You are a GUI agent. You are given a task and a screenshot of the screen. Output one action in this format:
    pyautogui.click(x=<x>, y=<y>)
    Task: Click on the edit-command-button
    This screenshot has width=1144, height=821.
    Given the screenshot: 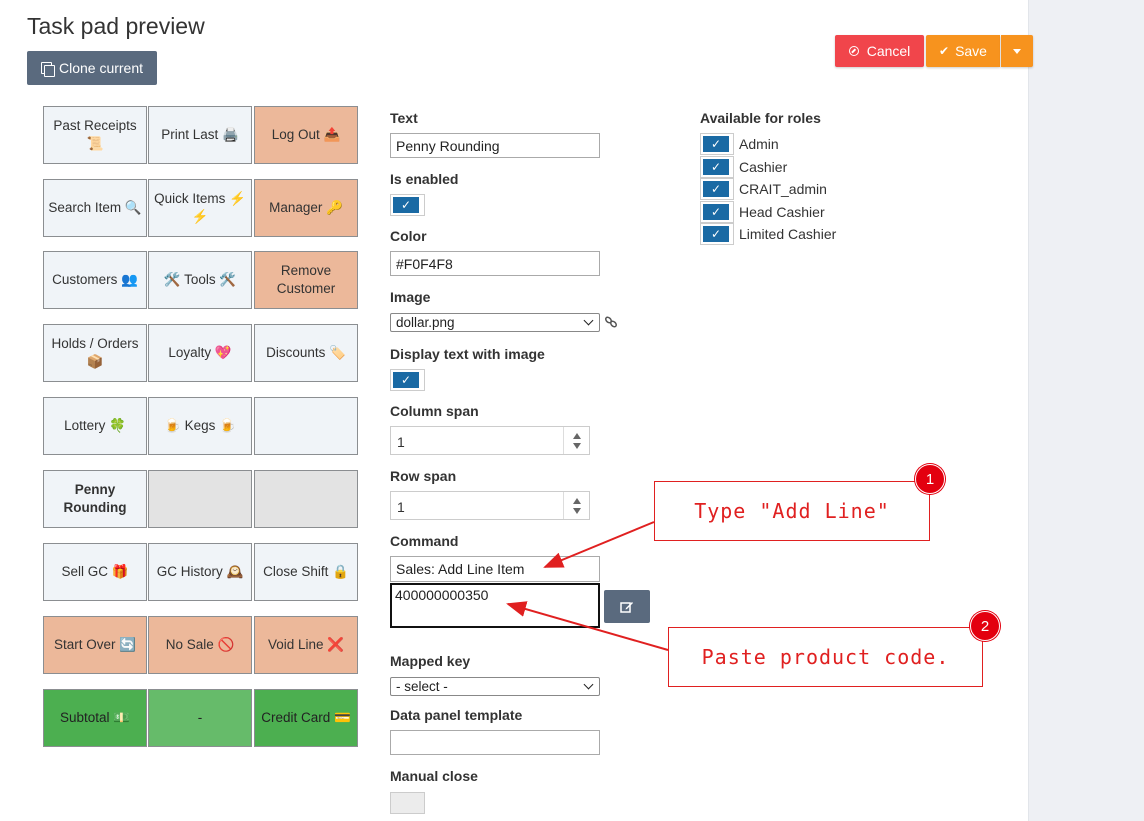 What is the action you would take?
    pyautogui.click(x=627, y=606)
    